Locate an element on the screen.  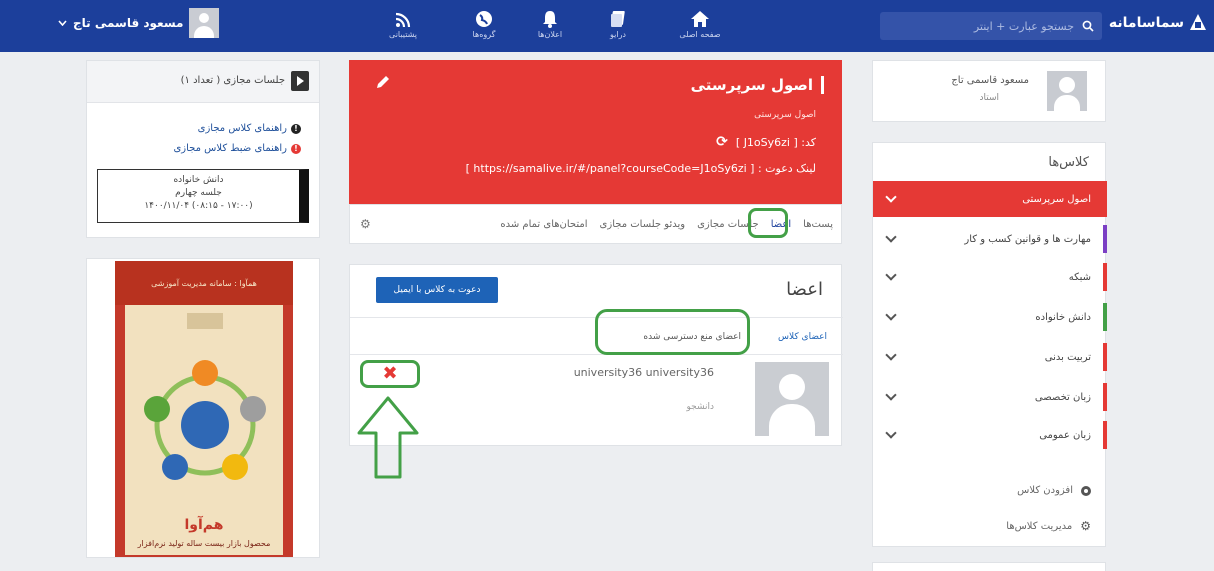
home-icon is located at coordinates (700, 17).